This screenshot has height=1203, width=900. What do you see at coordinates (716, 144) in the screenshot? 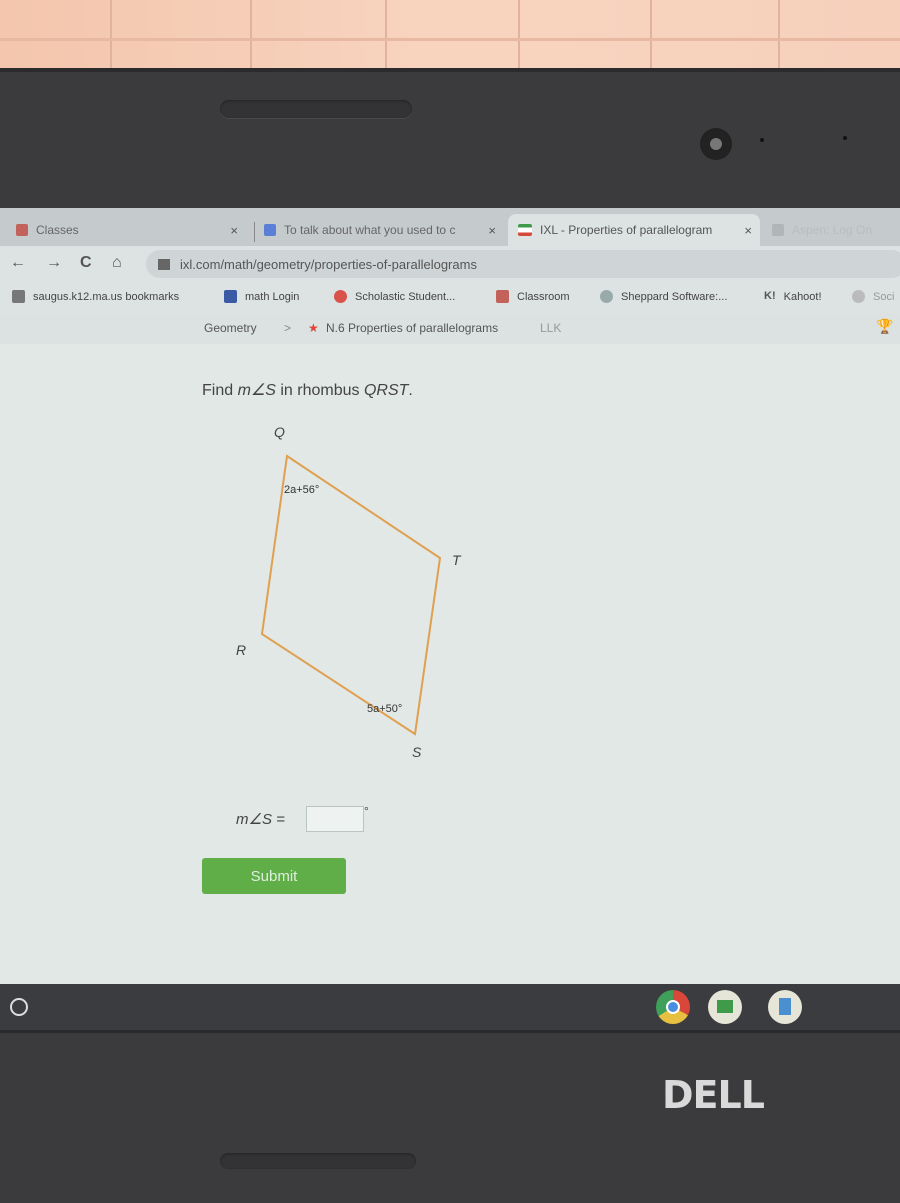
I see `webcam-icon` at bounding box center [716, 144].